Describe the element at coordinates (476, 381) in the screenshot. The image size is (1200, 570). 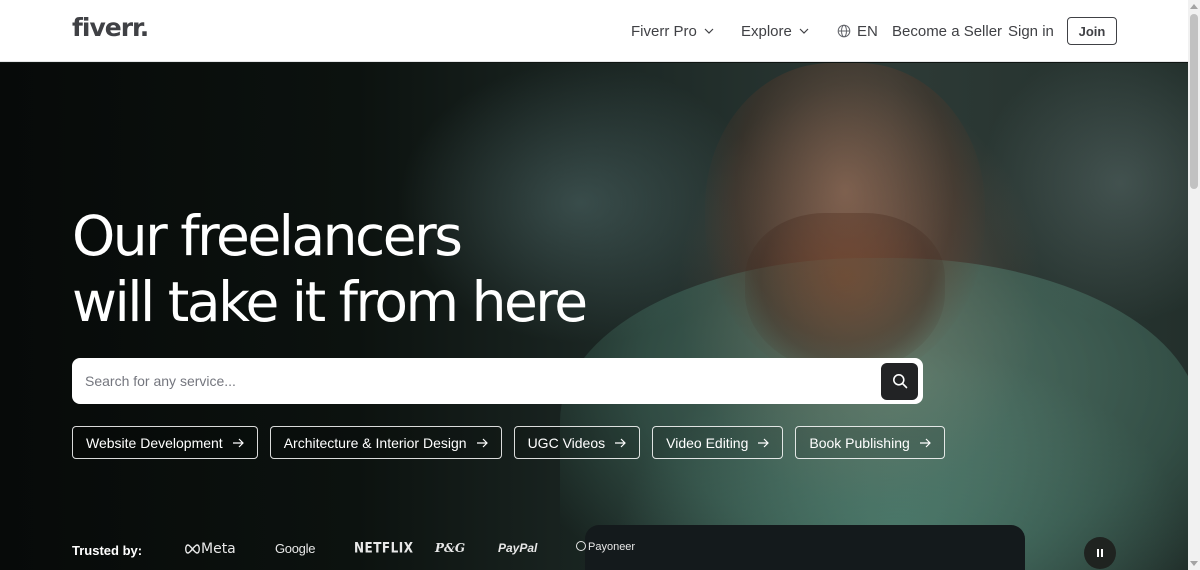
I see `search-input` at that location.